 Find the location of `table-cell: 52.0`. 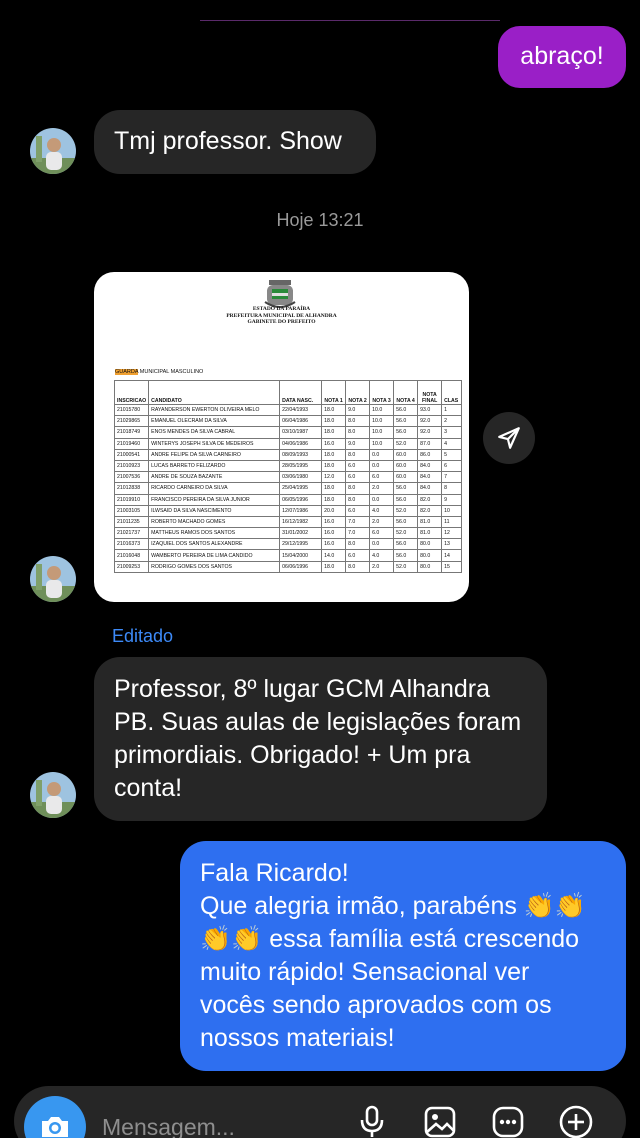

table-cell: 52.0 is located at coordinates (406, 566).